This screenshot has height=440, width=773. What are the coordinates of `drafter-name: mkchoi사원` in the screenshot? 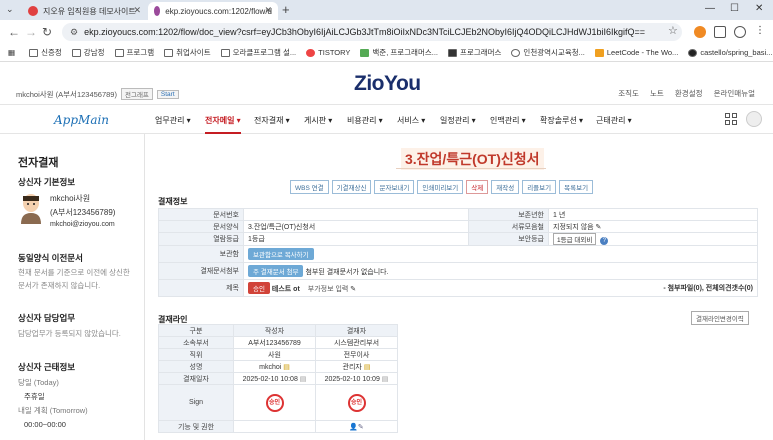 It's located at (70, 198).